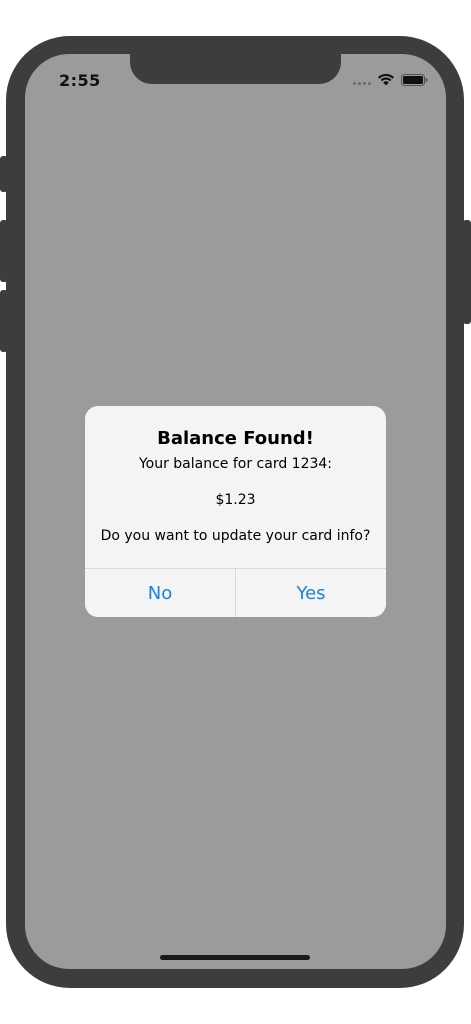 This screenshot has height=1024, width=471. Describe the element at coordinates (386, 79) in the screenshot. I see `wifi-icon` at that location.